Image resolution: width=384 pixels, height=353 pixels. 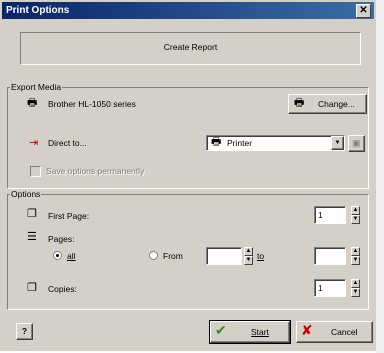 I want to click on save-options-label: Save options permanently, so click(x=95, y=171).